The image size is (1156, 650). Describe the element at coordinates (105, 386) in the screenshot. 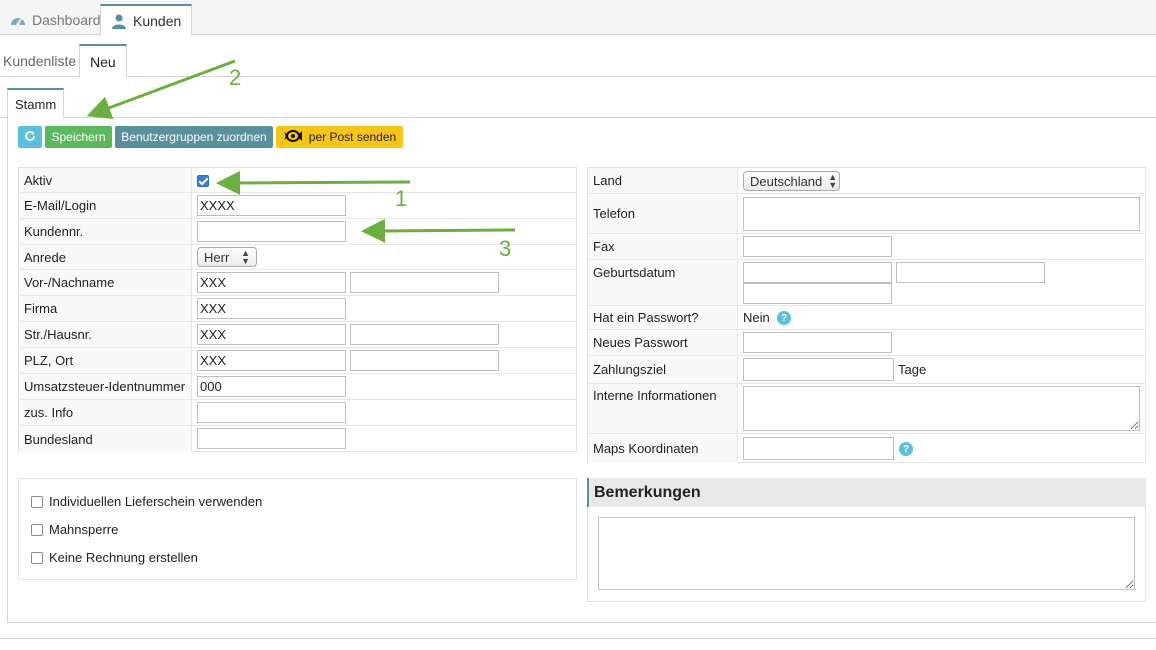

I see `ust-label: Umsatzsteuer-Identnummer` at that location.